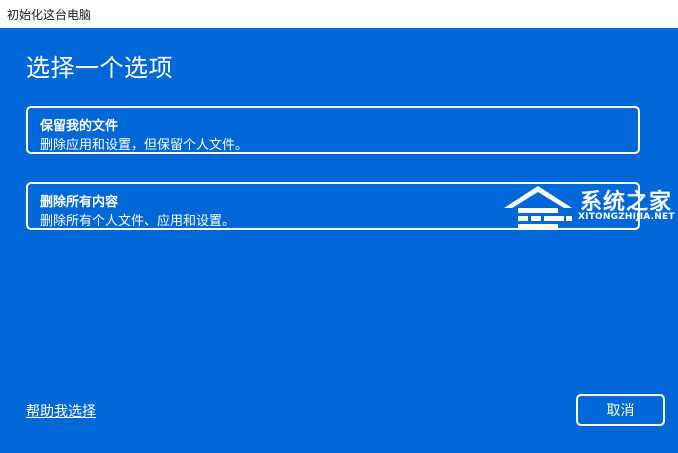 The image size is (678, 453). Describe the element at coordinates (626, 217) in the screenshot. I see `watermark-site: XITONGZHIJIA.NET` at that location.